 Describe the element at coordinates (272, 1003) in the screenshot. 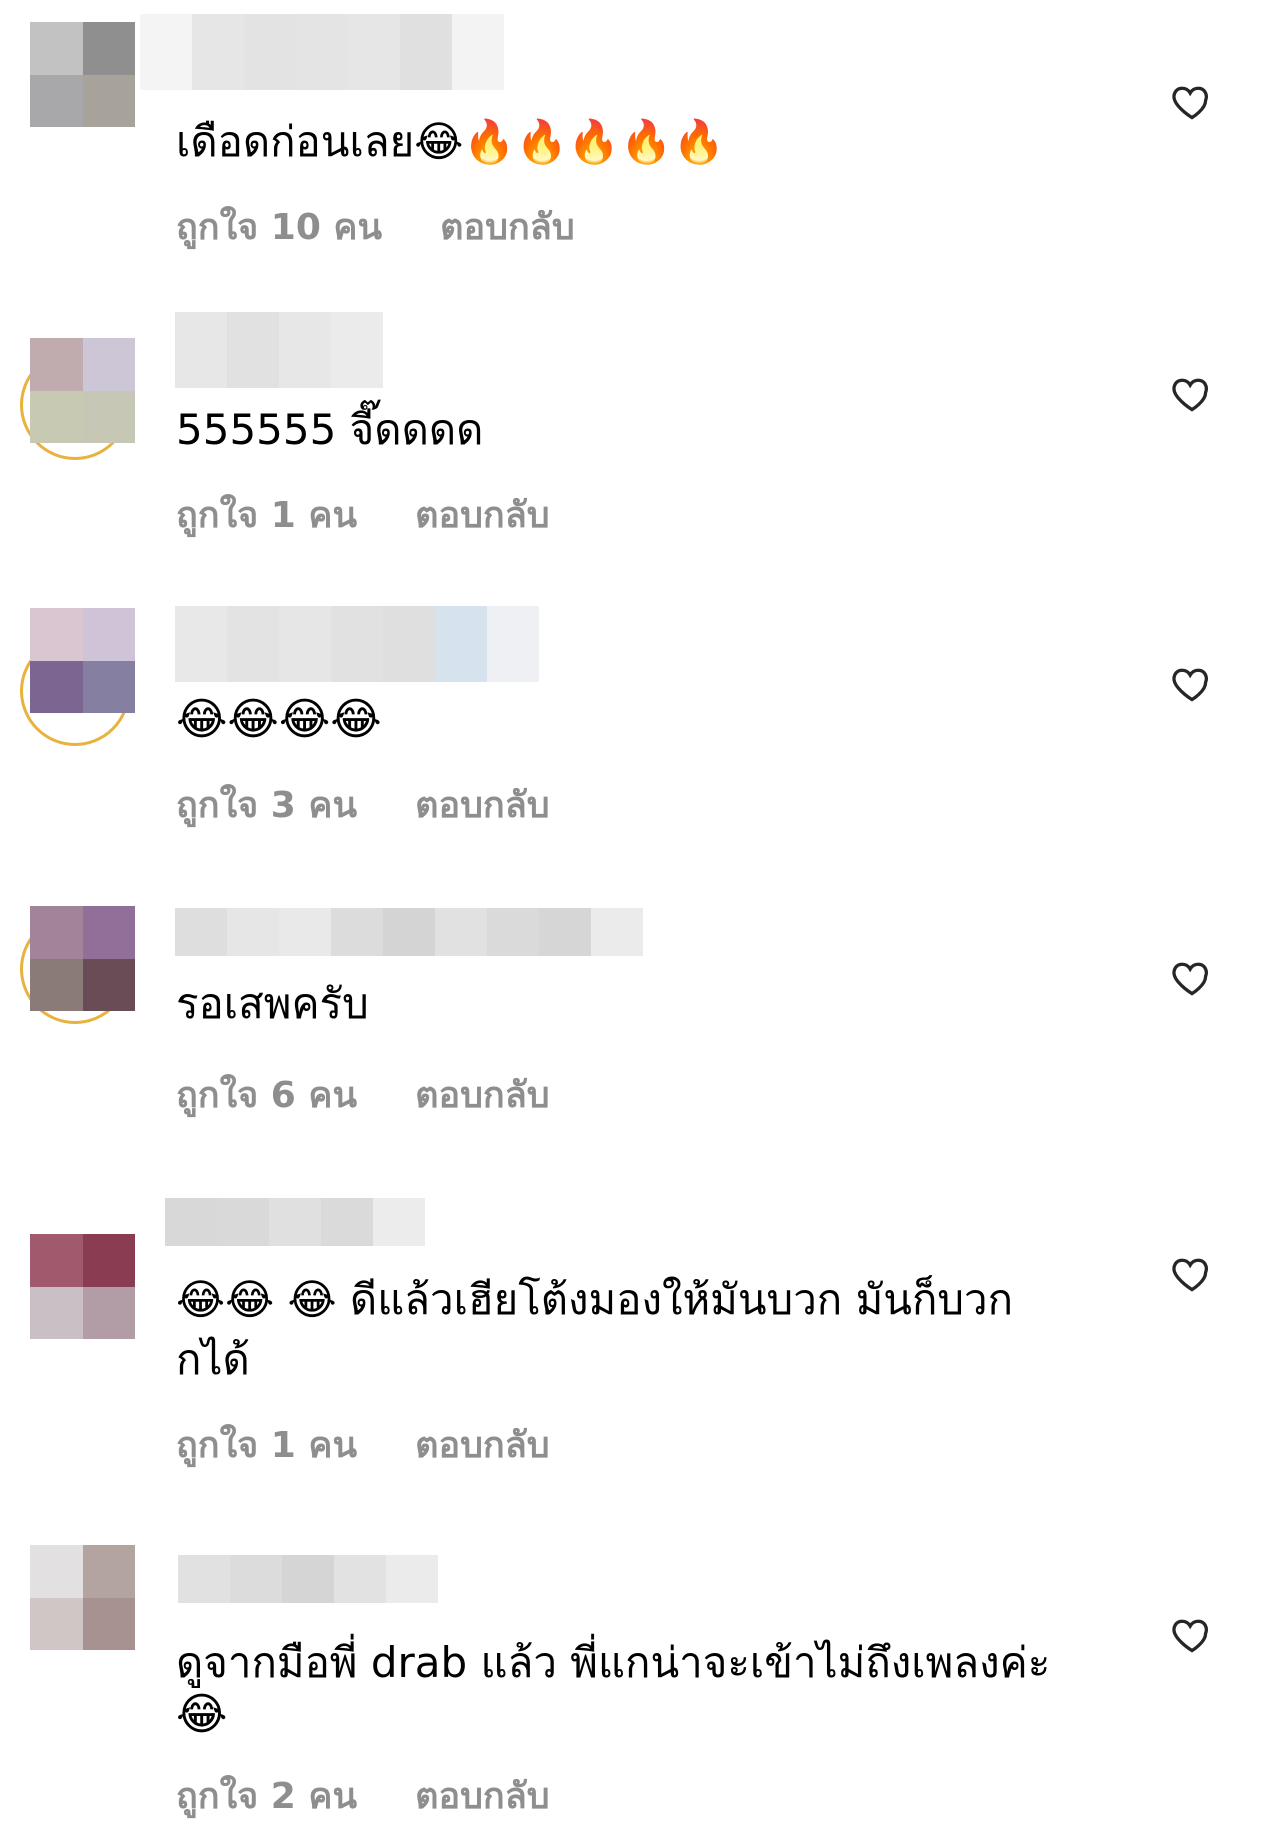

I see `comment-text: รอเสพครับ` at that location.